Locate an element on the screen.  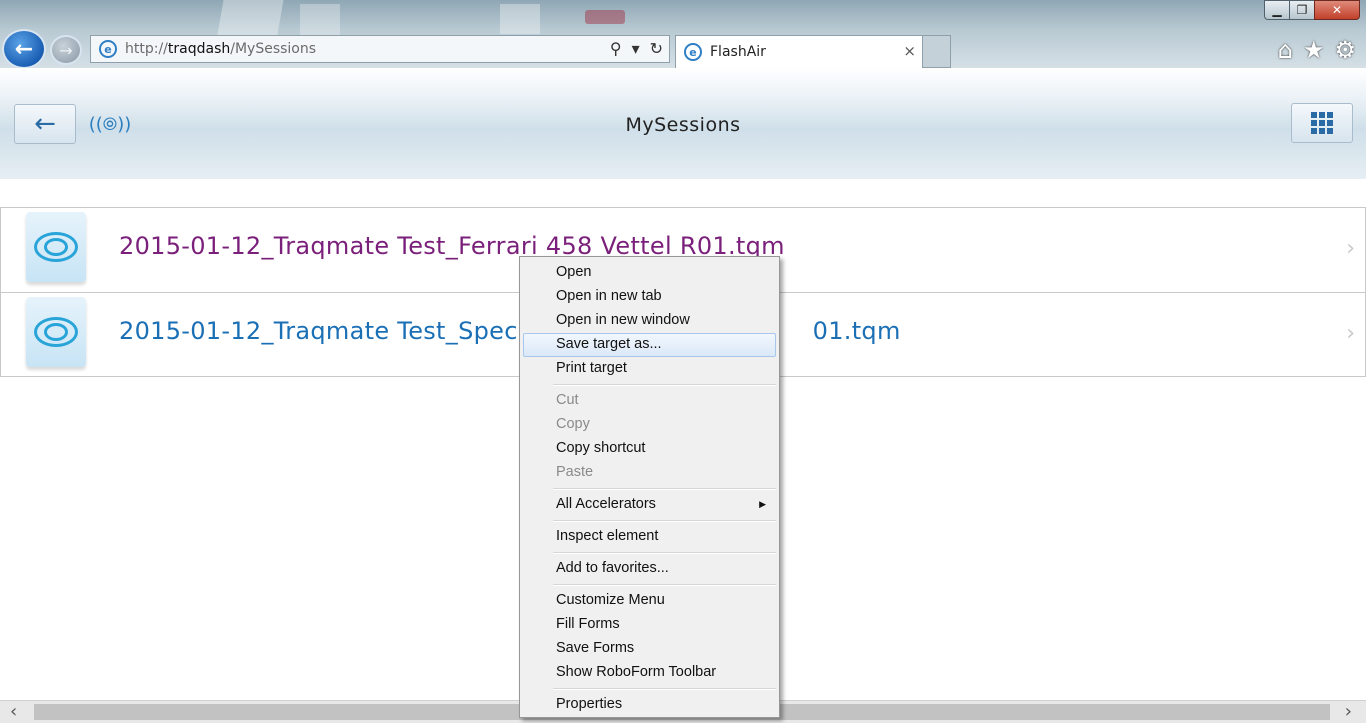
menu-item-all-accelerators-label: All Accelerators is located at coordinates (606, 504).